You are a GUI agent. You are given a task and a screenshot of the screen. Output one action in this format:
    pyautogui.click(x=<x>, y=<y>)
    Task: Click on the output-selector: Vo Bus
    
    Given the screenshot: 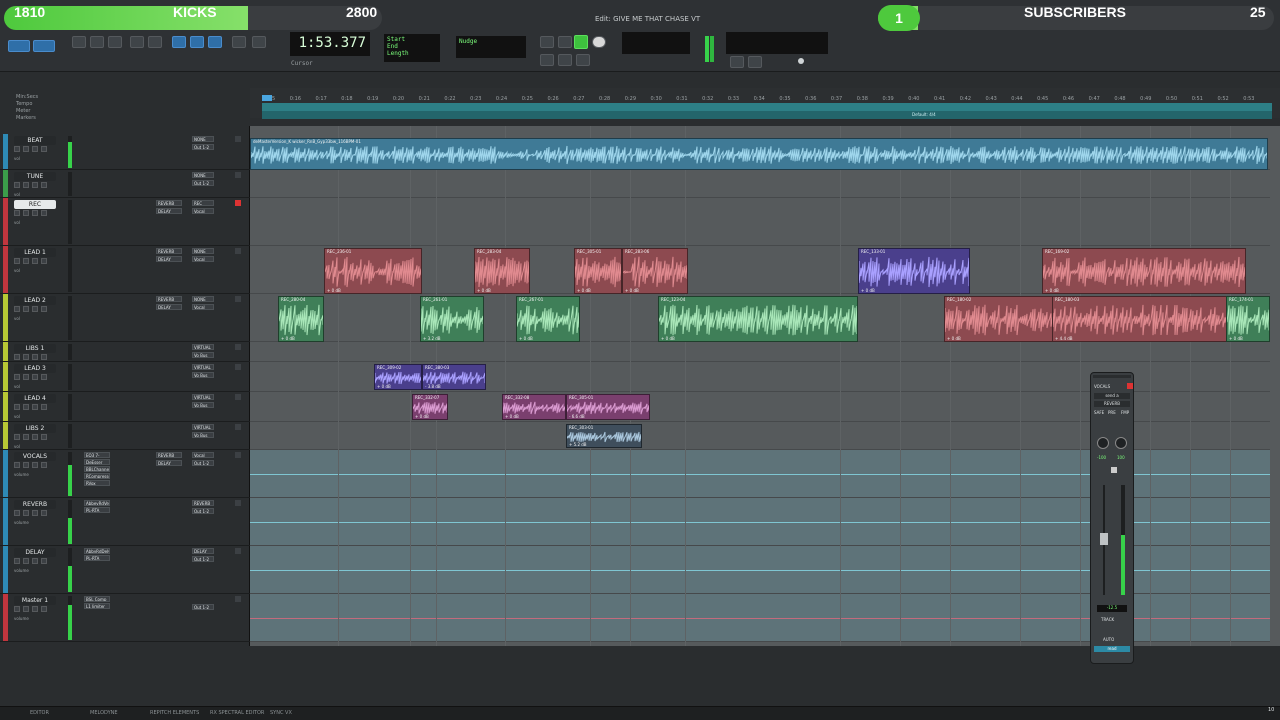 What is the action you would take?
    pyautogui.click(x=203, y=435)
    